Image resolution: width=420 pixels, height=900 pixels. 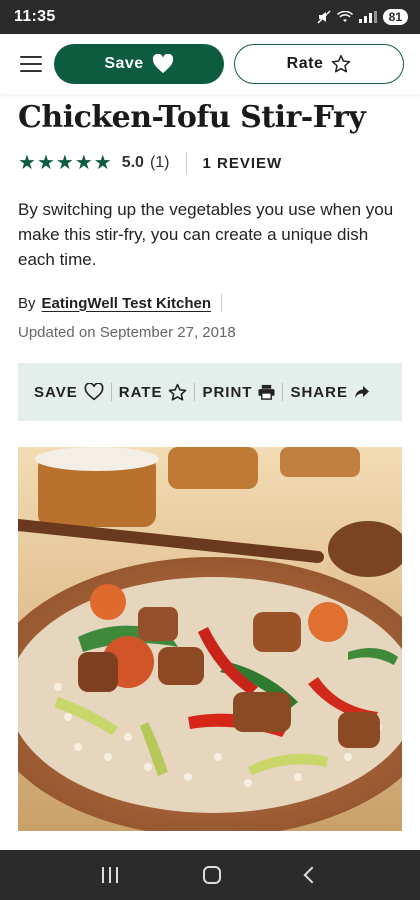 I want to click on heart-outline-icon, so click(x=94, y=392).